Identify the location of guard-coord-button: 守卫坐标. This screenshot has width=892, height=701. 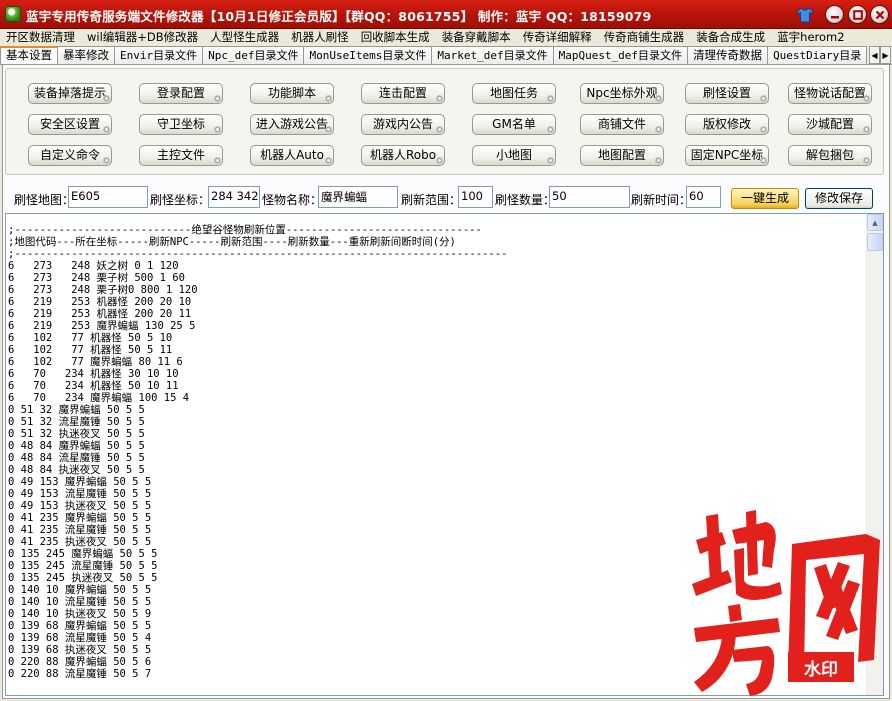
(181, 124).